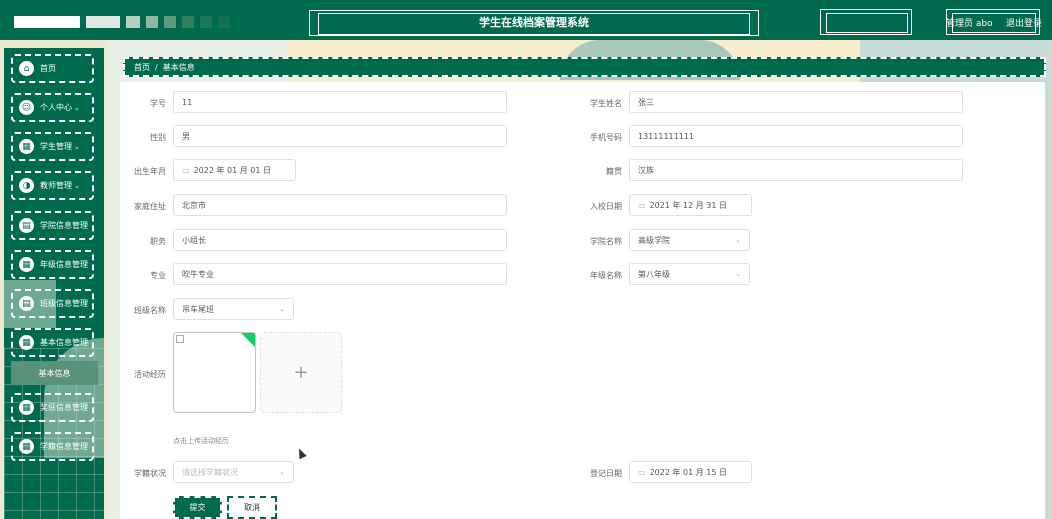 Image resolution: width=1052 pixels, height=519 pixels. I want to click on college-value: 高级学院, so click(654, 240).